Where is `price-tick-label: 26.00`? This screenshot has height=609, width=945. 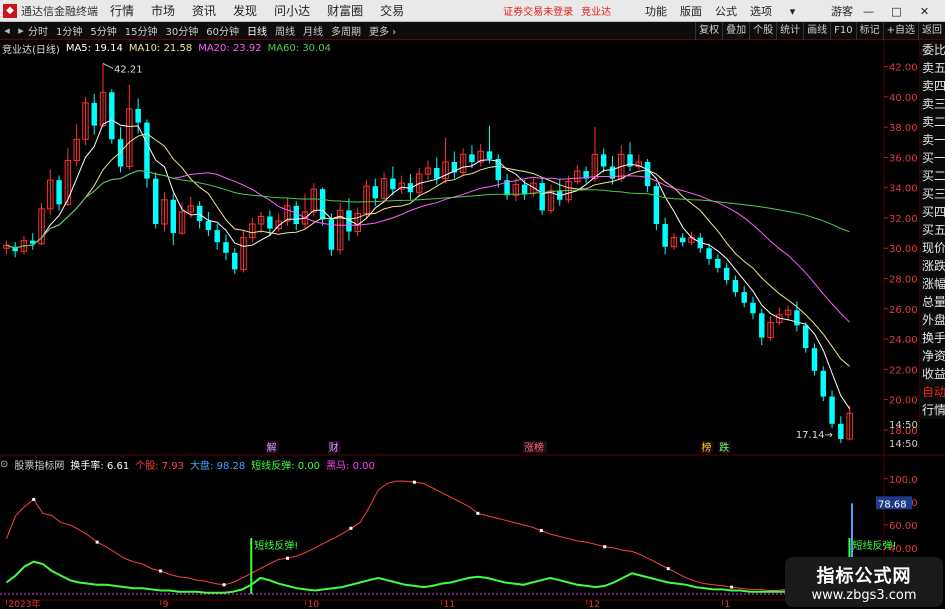 price-tick-label: 26.00 is located at coordinates (903, 310).